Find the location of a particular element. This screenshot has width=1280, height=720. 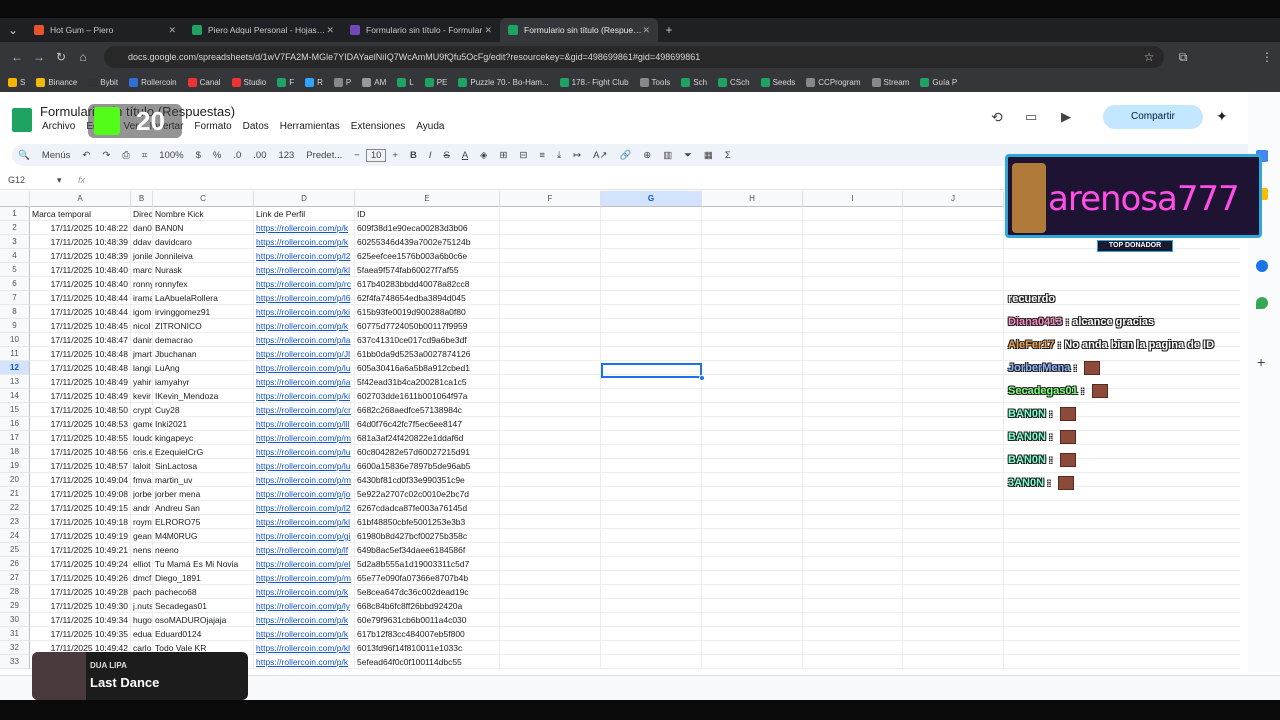

print-icon: ⎙ is located at coordinates (126, 155).